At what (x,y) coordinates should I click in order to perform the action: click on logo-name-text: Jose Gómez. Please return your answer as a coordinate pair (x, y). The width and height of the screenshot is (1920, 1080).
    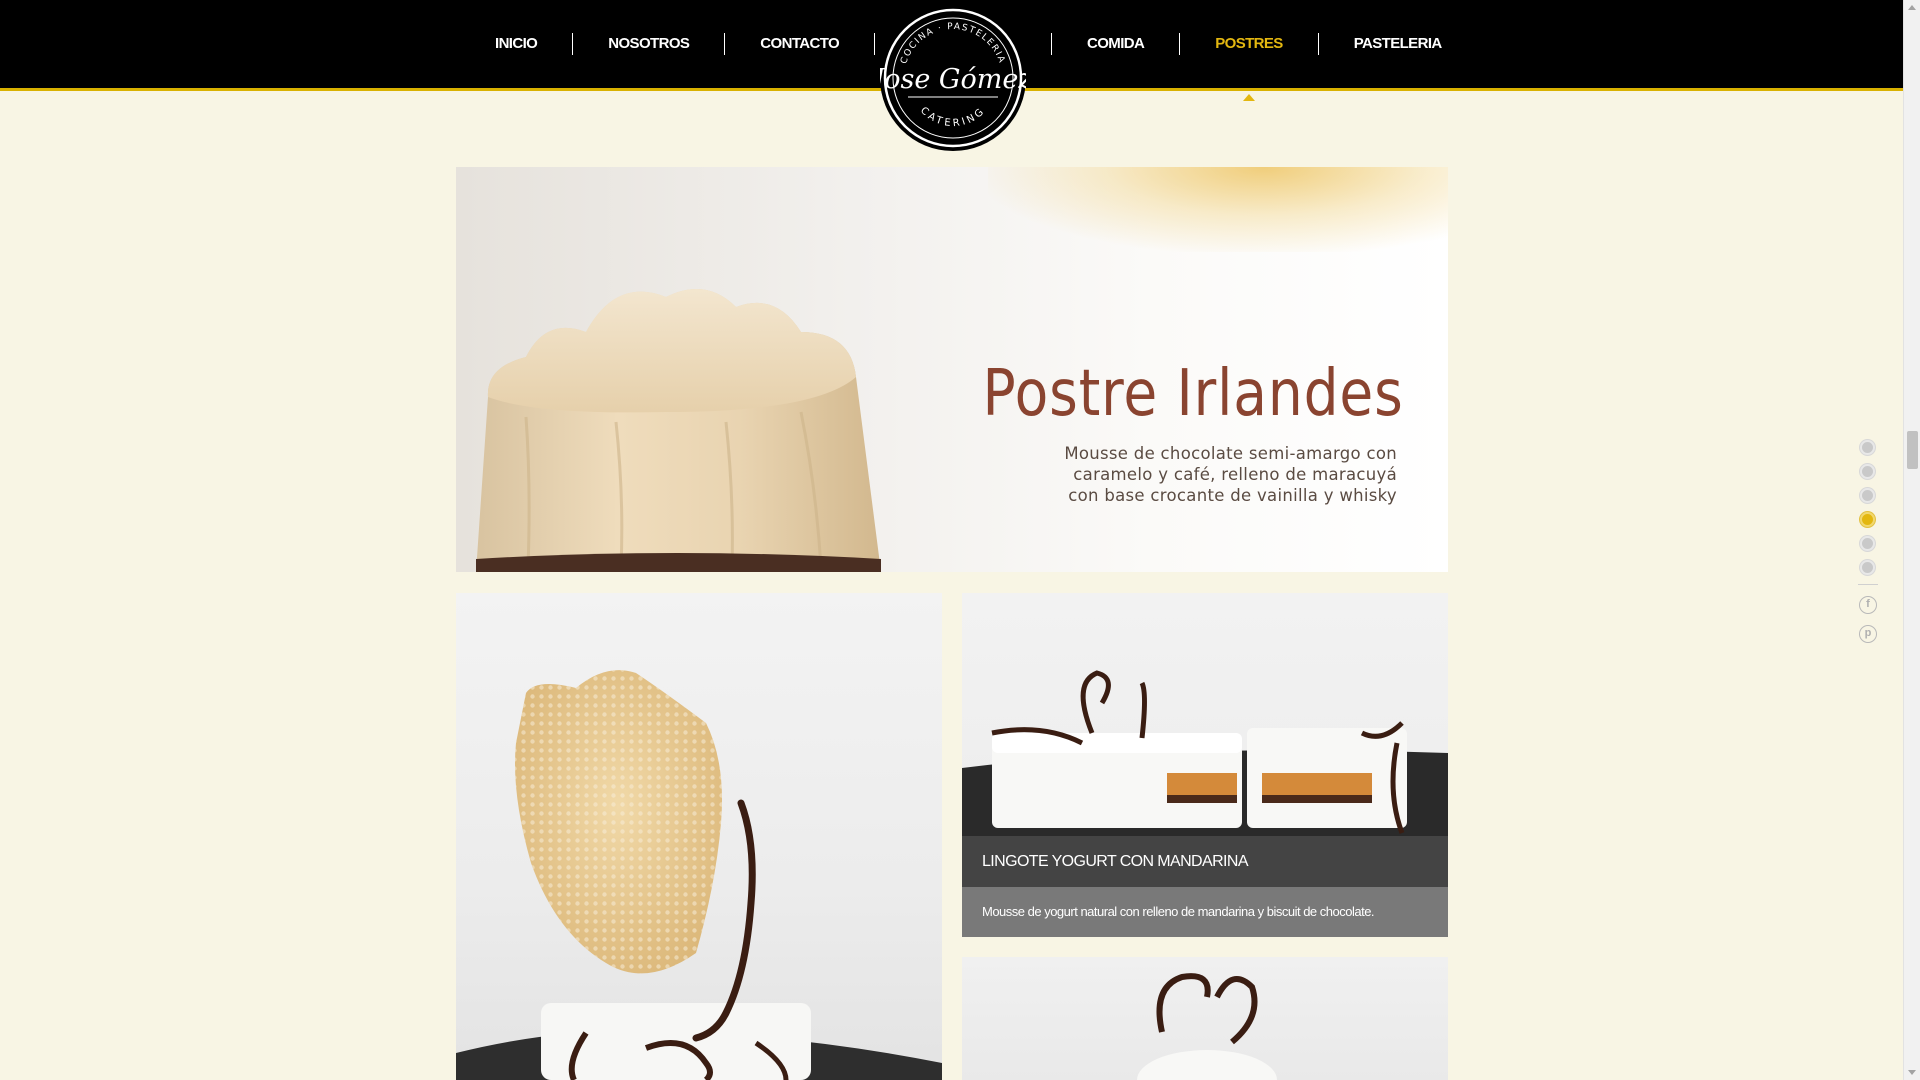
    Looking at the image, I should click on (953, 79).